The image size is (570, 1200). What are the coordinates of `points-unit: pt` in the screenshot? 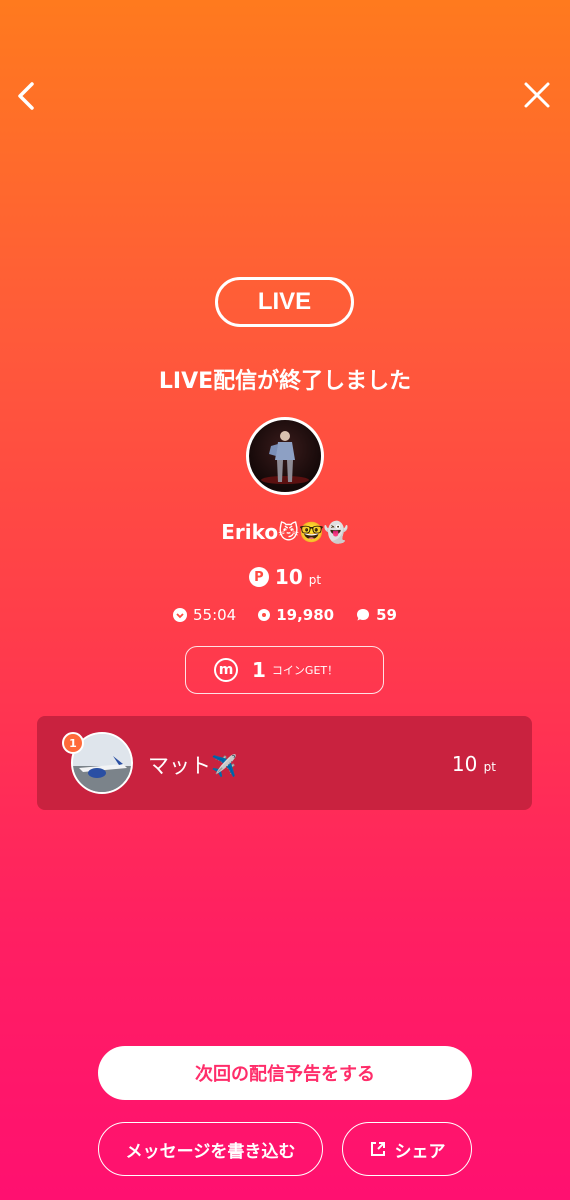 It's located at (315, 580).